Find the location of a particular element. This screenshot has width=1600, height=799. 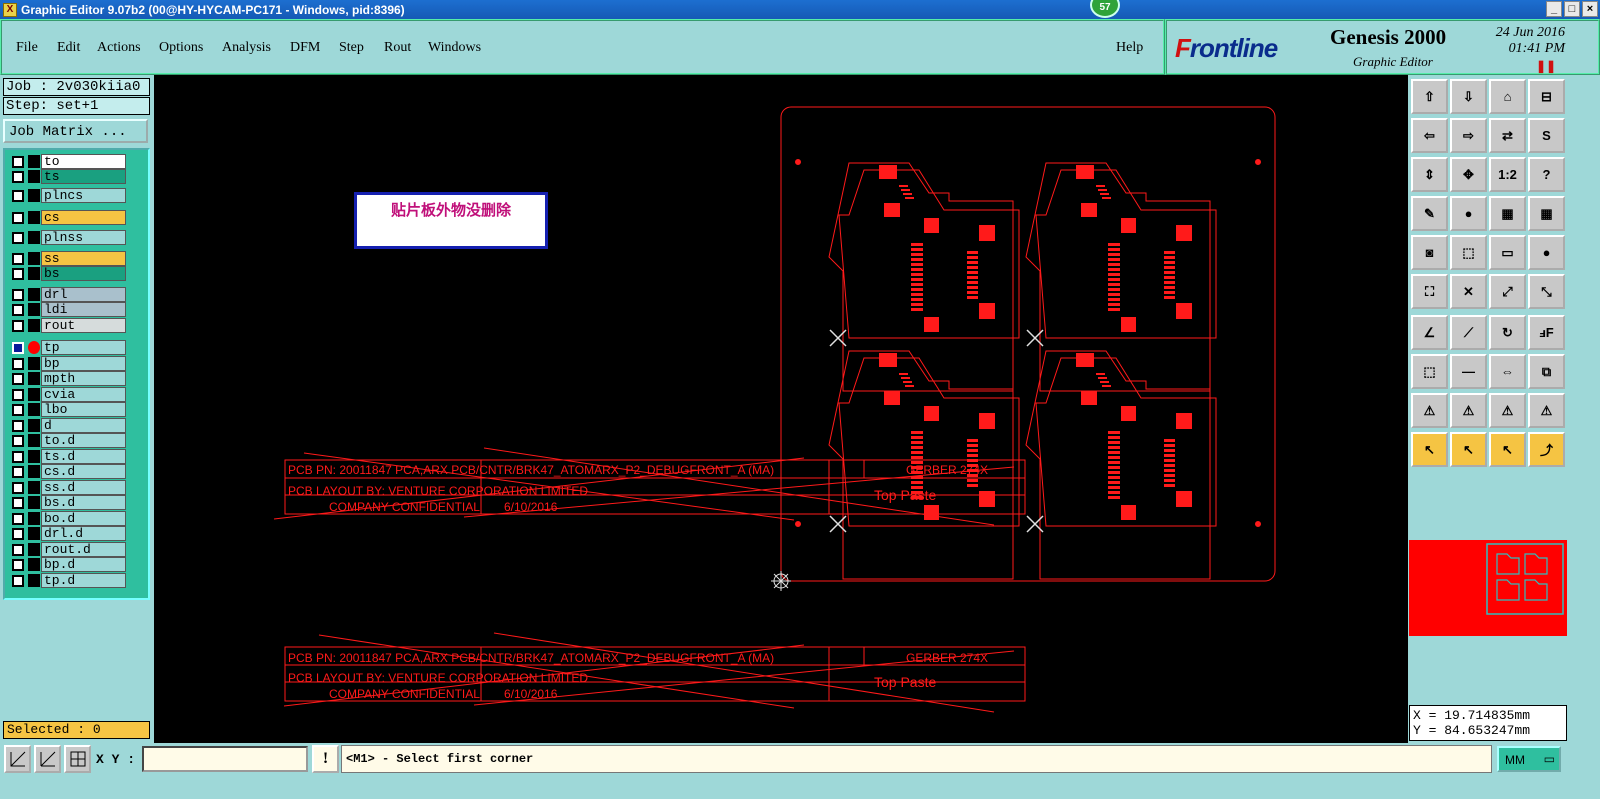

layer-row-bp: bp is located at coordinates (67, 363).